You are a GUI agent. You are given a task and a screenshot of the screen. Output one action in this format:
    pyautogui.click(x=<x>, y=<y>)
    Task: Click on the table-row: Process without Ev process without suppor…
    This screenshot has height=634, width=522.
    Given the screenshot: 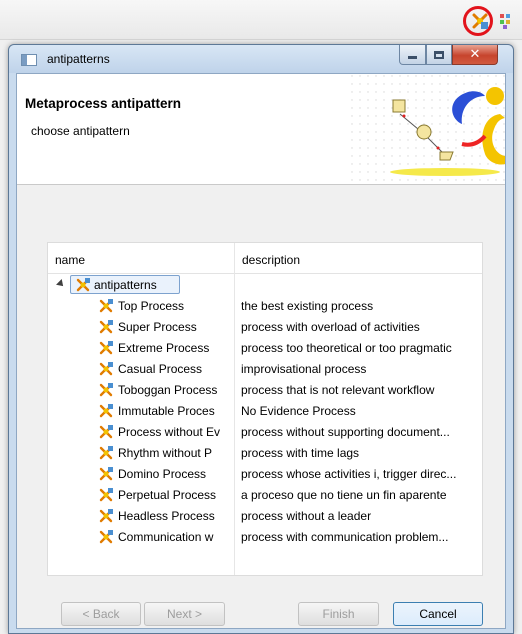 What is the action you would take?
    pyautogui.click(x=265, y=432)
    